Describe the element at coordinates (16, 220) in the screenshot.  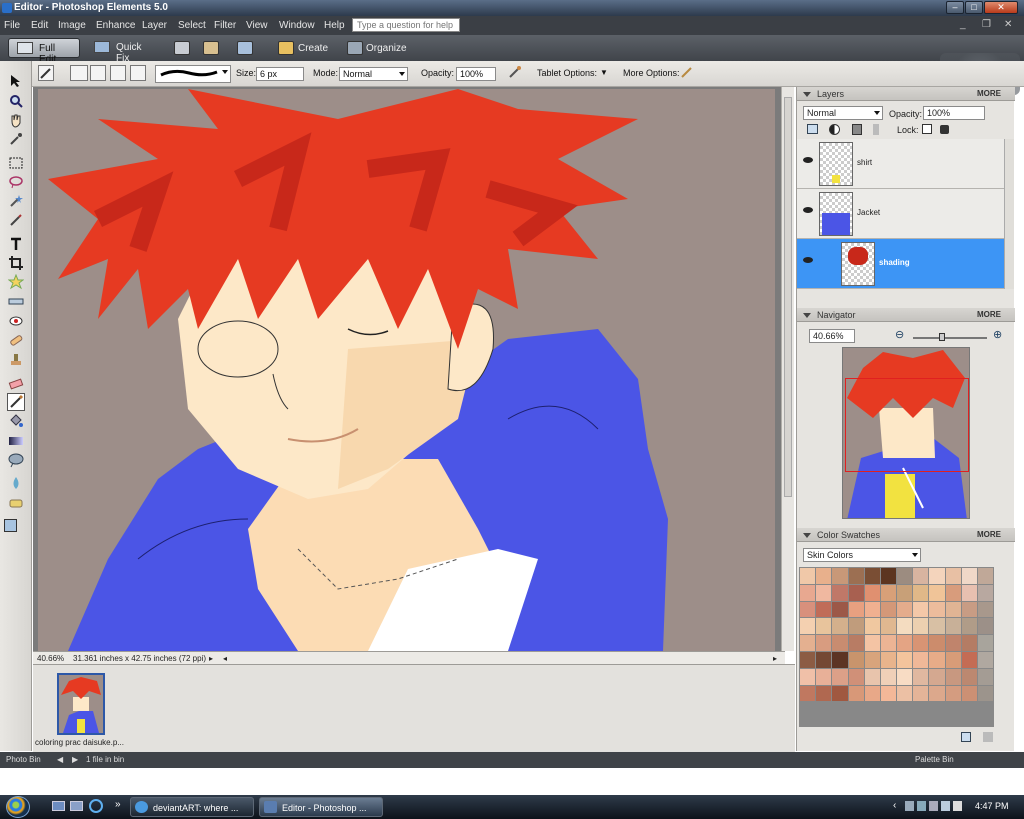
I see `selection-brush-tool-icon` at that location.